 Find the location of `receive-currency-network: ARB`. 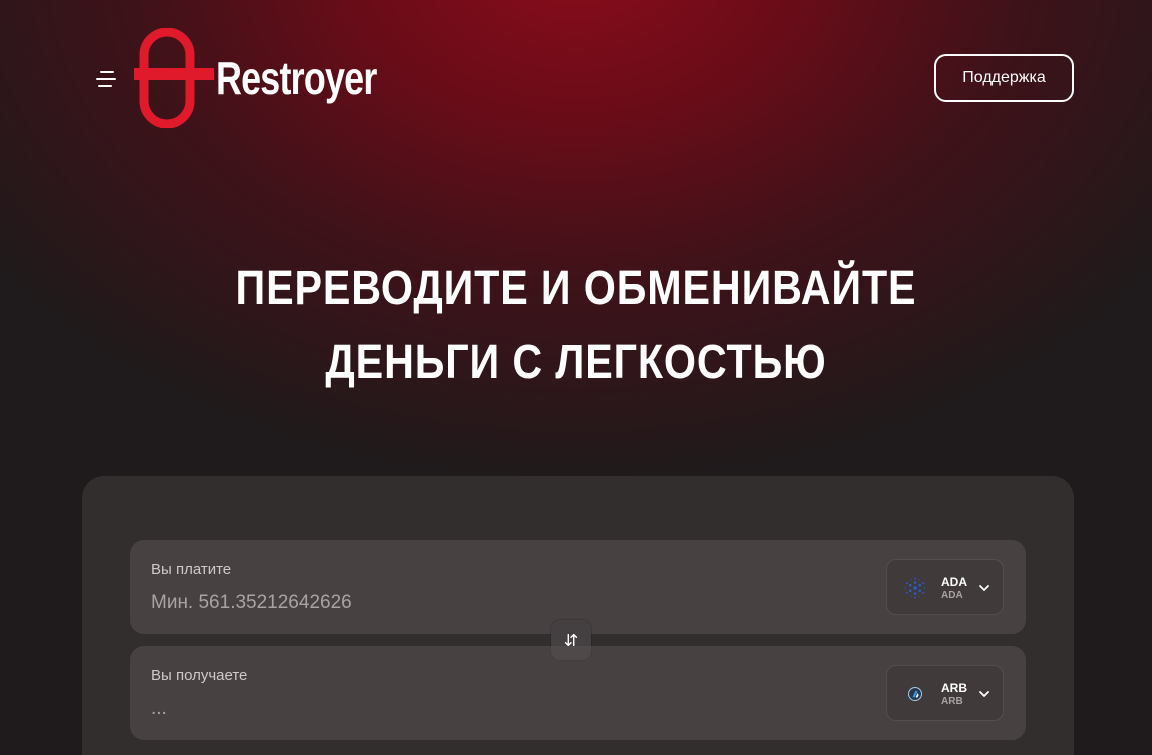

receive-currency-network: ARB is located at coordinates (952, 701).